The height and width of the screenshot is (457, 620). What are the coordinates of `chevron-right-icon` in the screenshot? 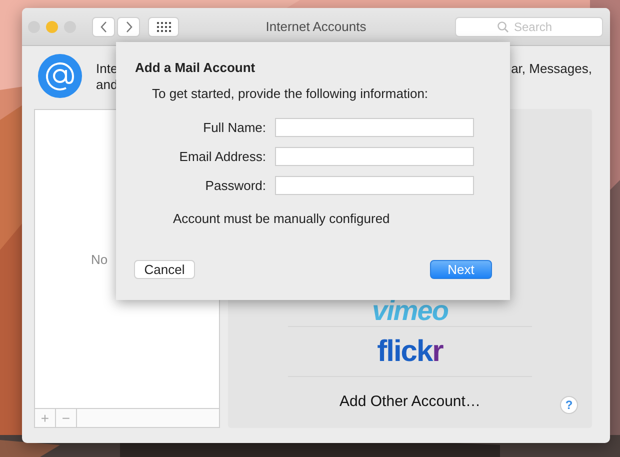 It's located at (128, 26).